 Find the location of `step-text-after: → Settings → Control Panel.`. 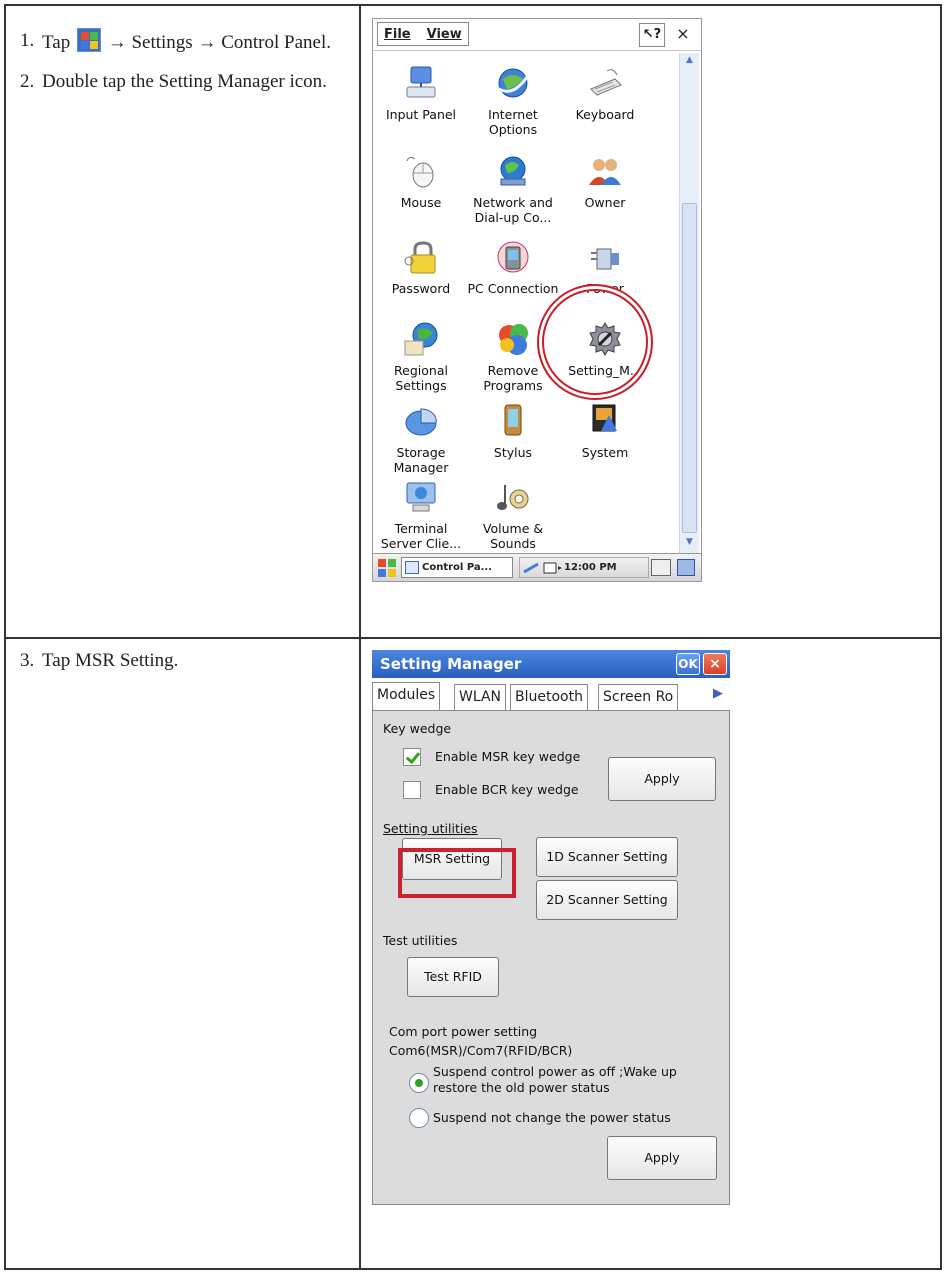

step-text-after: → Settings → Control Panel. is located at coordinates (219, 42).